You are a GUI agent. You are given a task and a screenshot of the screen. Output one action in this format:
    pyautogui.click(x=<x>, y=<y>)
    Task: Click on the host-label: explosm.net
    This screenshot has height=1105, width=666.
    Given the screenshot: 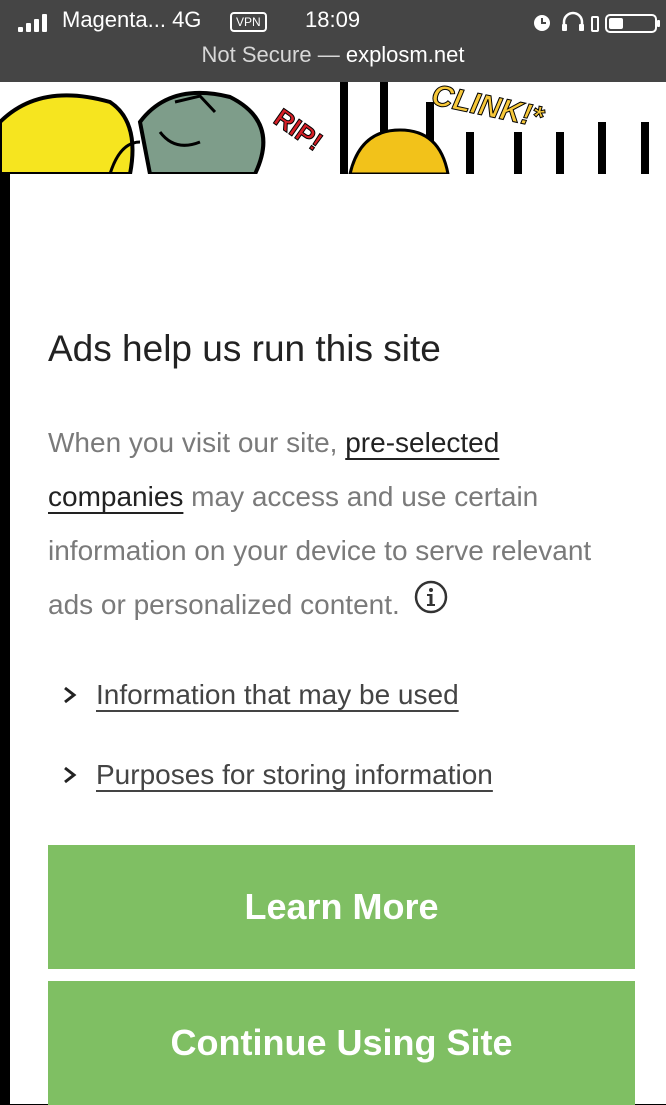 What is the action you would take?
    pyautogui.click(x=405, y=54)
    